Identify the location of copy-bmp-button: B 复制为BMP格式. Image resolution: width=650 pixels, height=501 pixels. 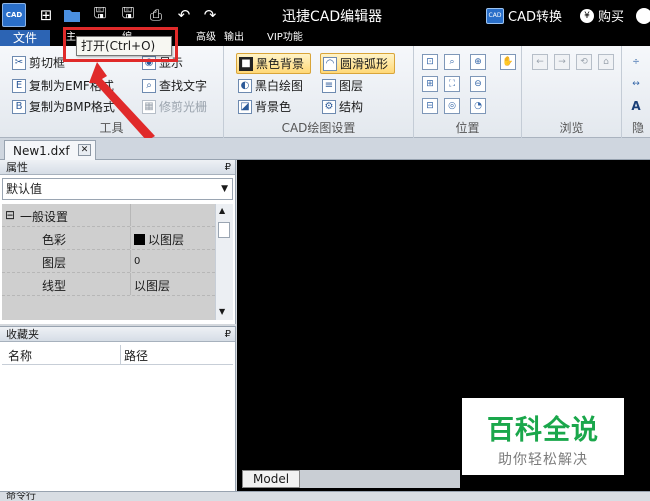
(63, 106).